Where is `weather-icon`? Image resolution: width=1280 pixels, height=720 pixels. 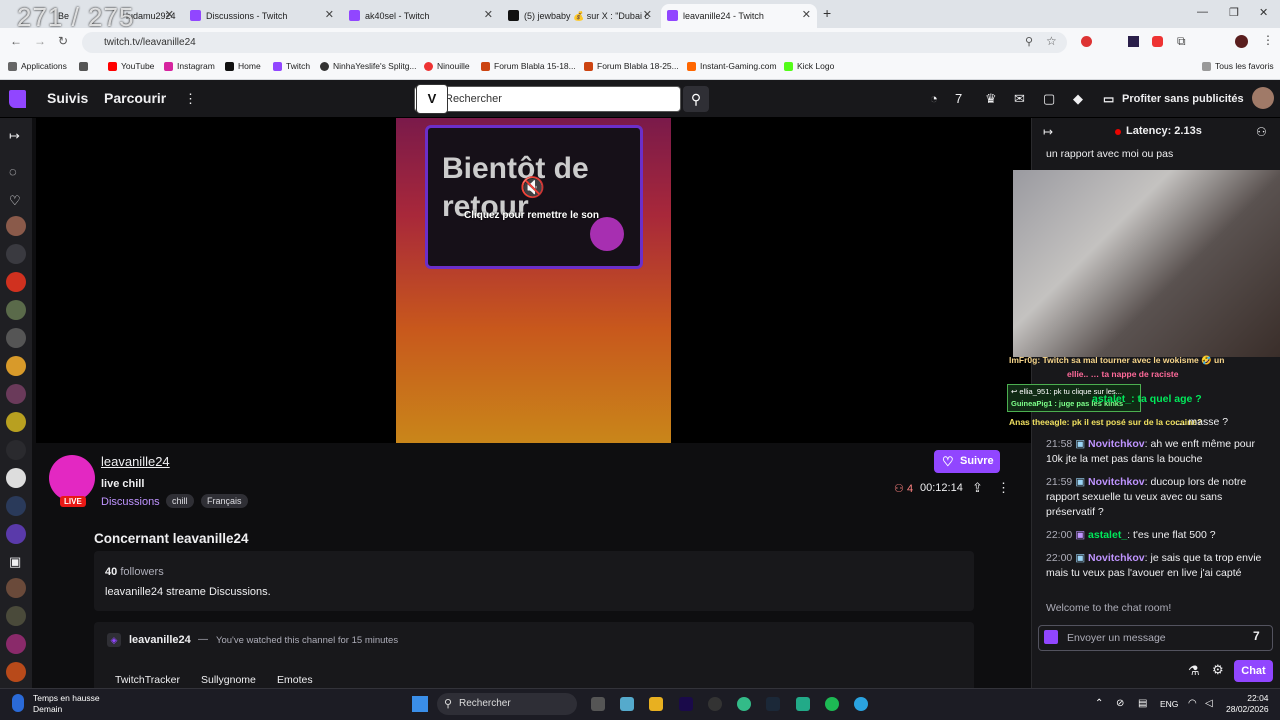 weather-icon is located at coordinates (18, 703).